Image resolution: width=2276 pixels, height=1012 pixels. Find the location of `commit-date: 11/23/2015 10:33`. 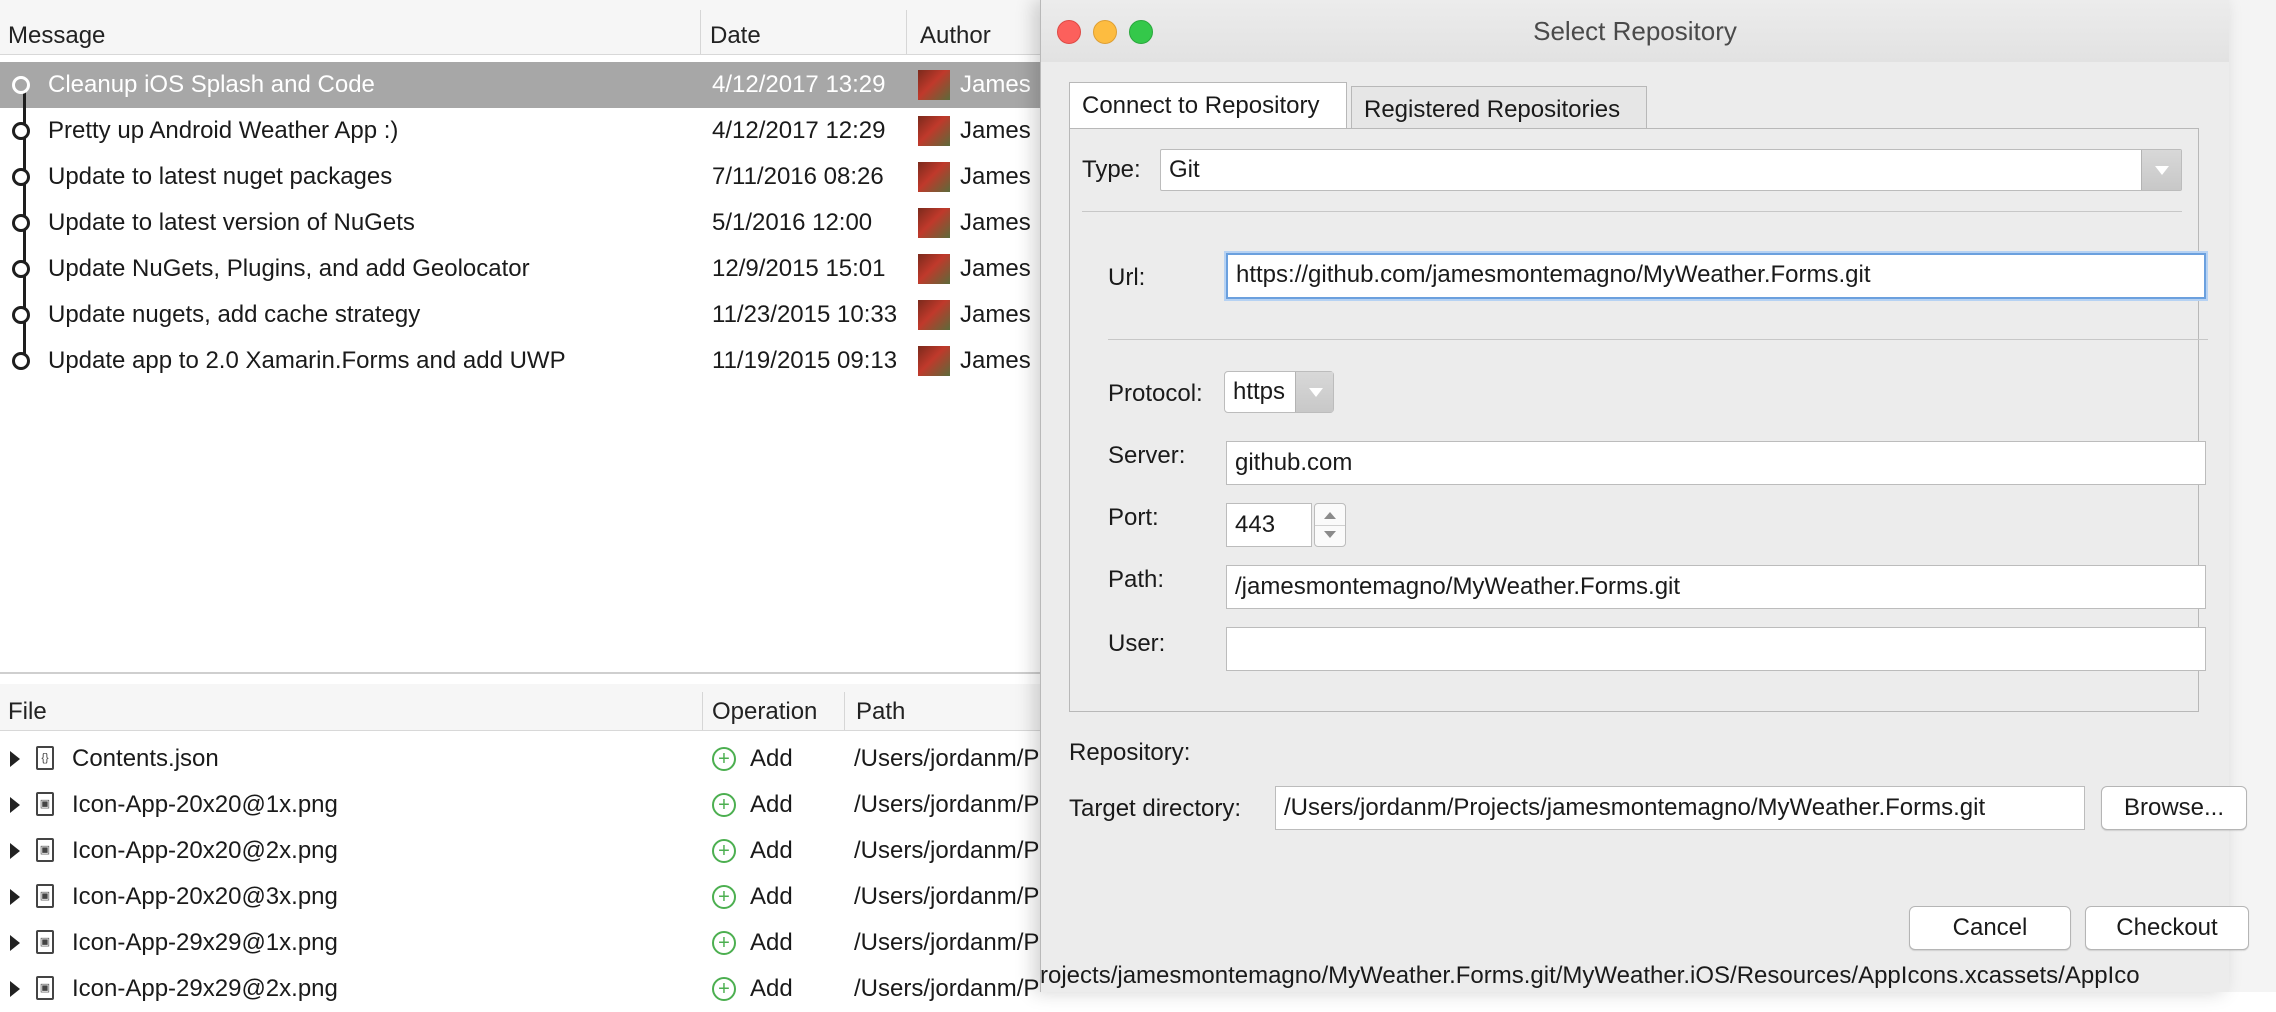

commit-date: 11/23/2015 10:33 is located at coordinates (805, 314).